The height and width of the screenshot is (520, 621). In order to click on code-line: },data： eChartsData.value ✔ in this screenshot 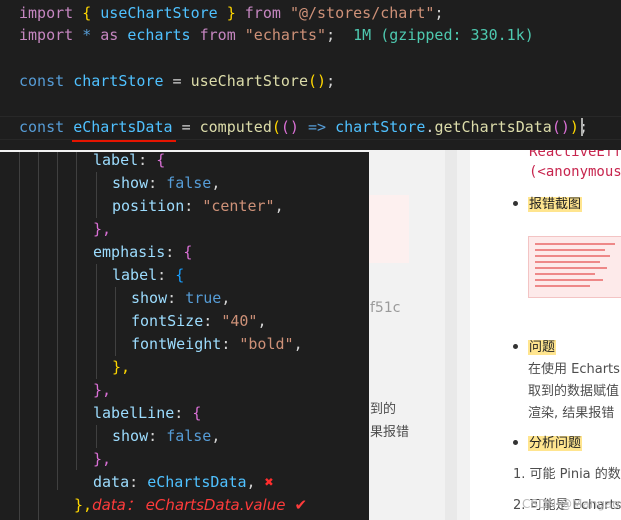, I will do `click(191, 505)`.